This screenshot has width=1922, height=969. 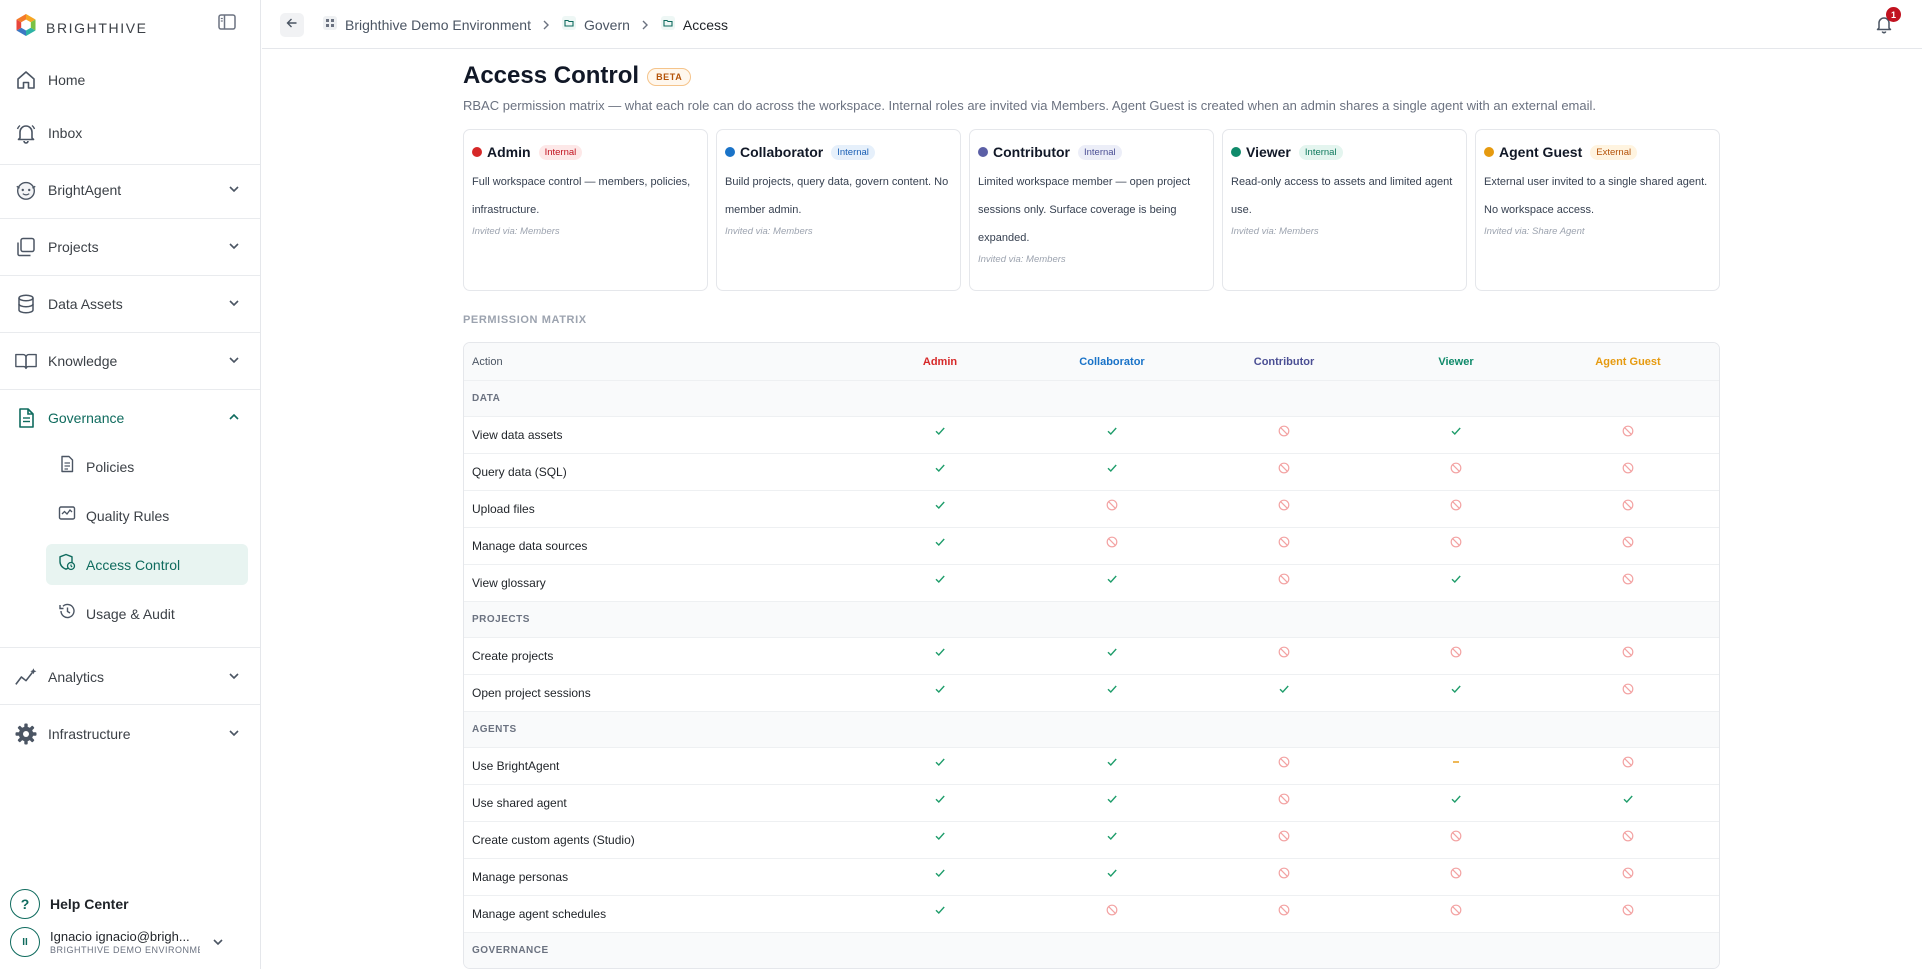 I want to click on action-label: Use shared agent, so click(x=519, y=803).